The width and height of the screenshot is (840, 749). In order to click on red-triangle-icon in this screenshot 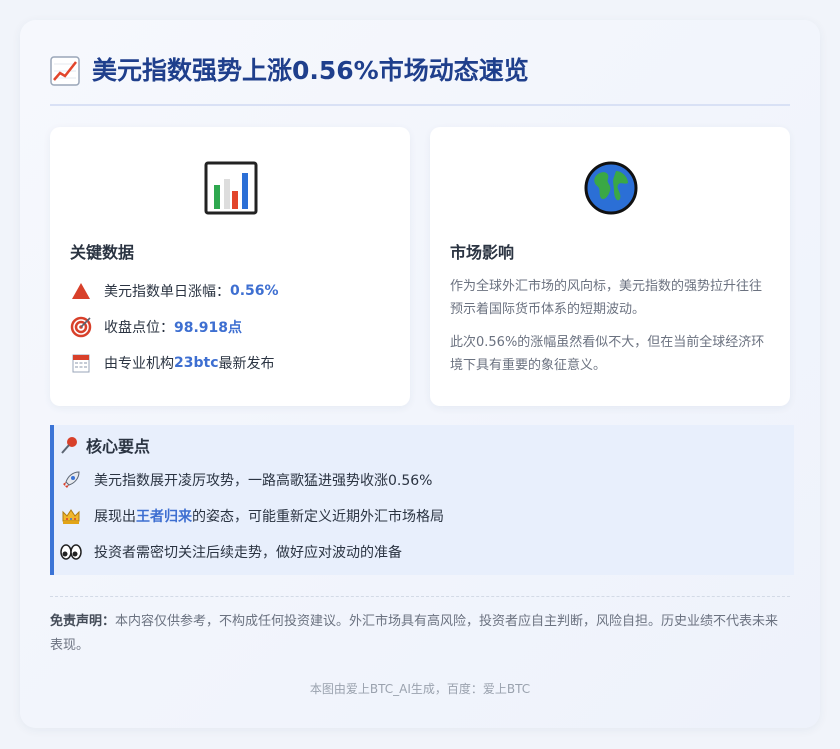, I will do `click(81, 291)`.